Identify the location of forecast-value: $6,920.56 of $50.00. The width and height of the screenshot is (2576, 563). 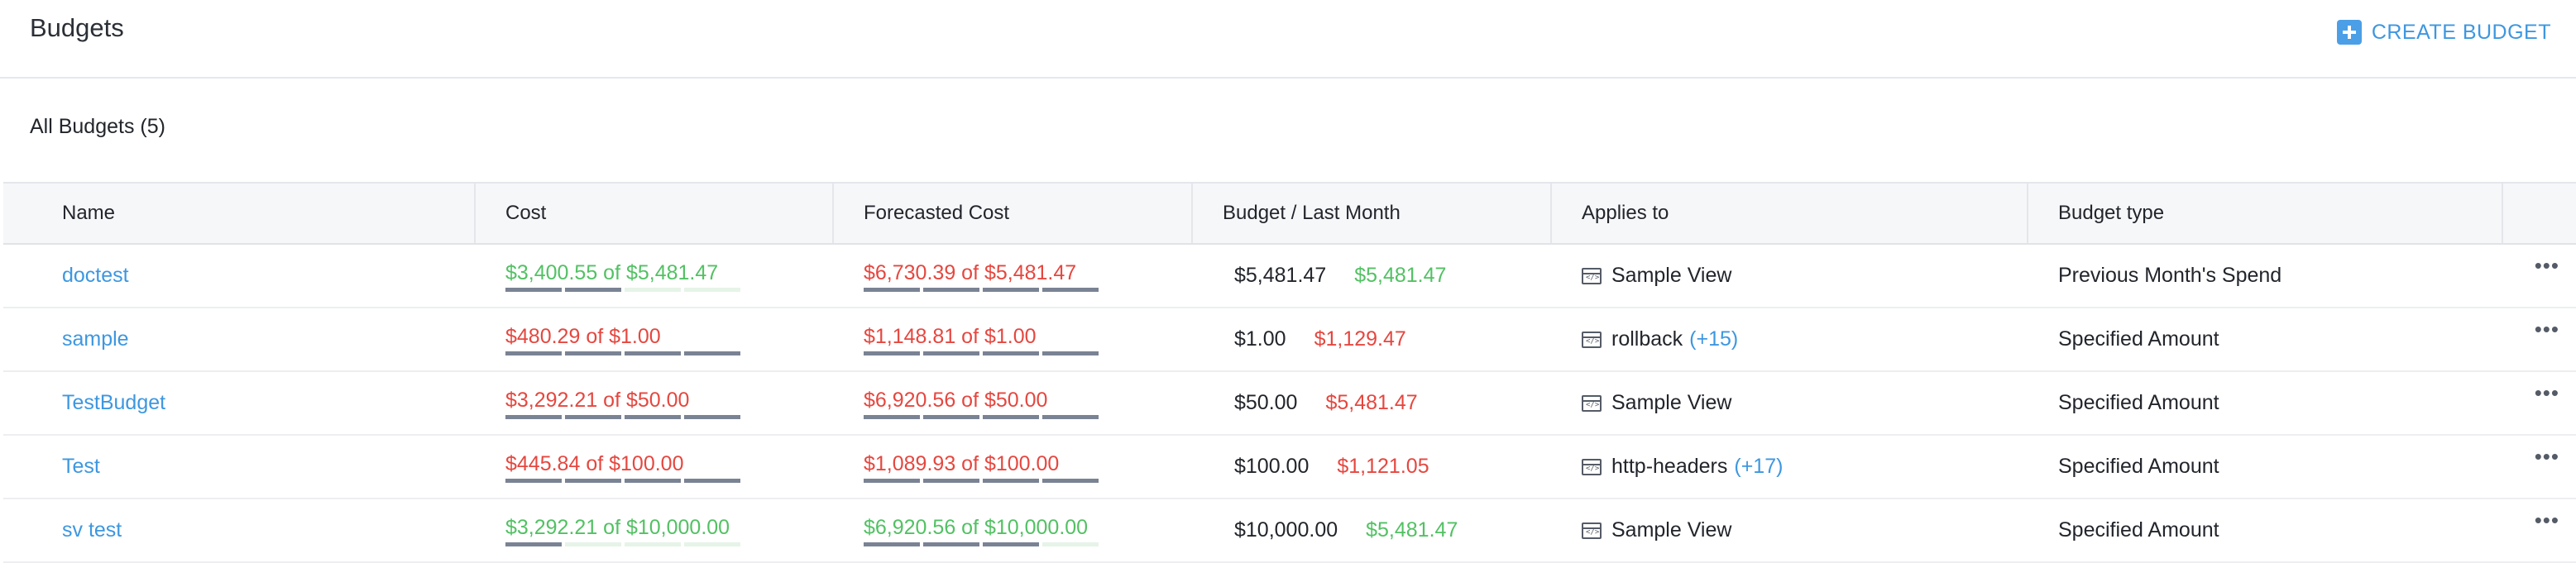
(956, 400).